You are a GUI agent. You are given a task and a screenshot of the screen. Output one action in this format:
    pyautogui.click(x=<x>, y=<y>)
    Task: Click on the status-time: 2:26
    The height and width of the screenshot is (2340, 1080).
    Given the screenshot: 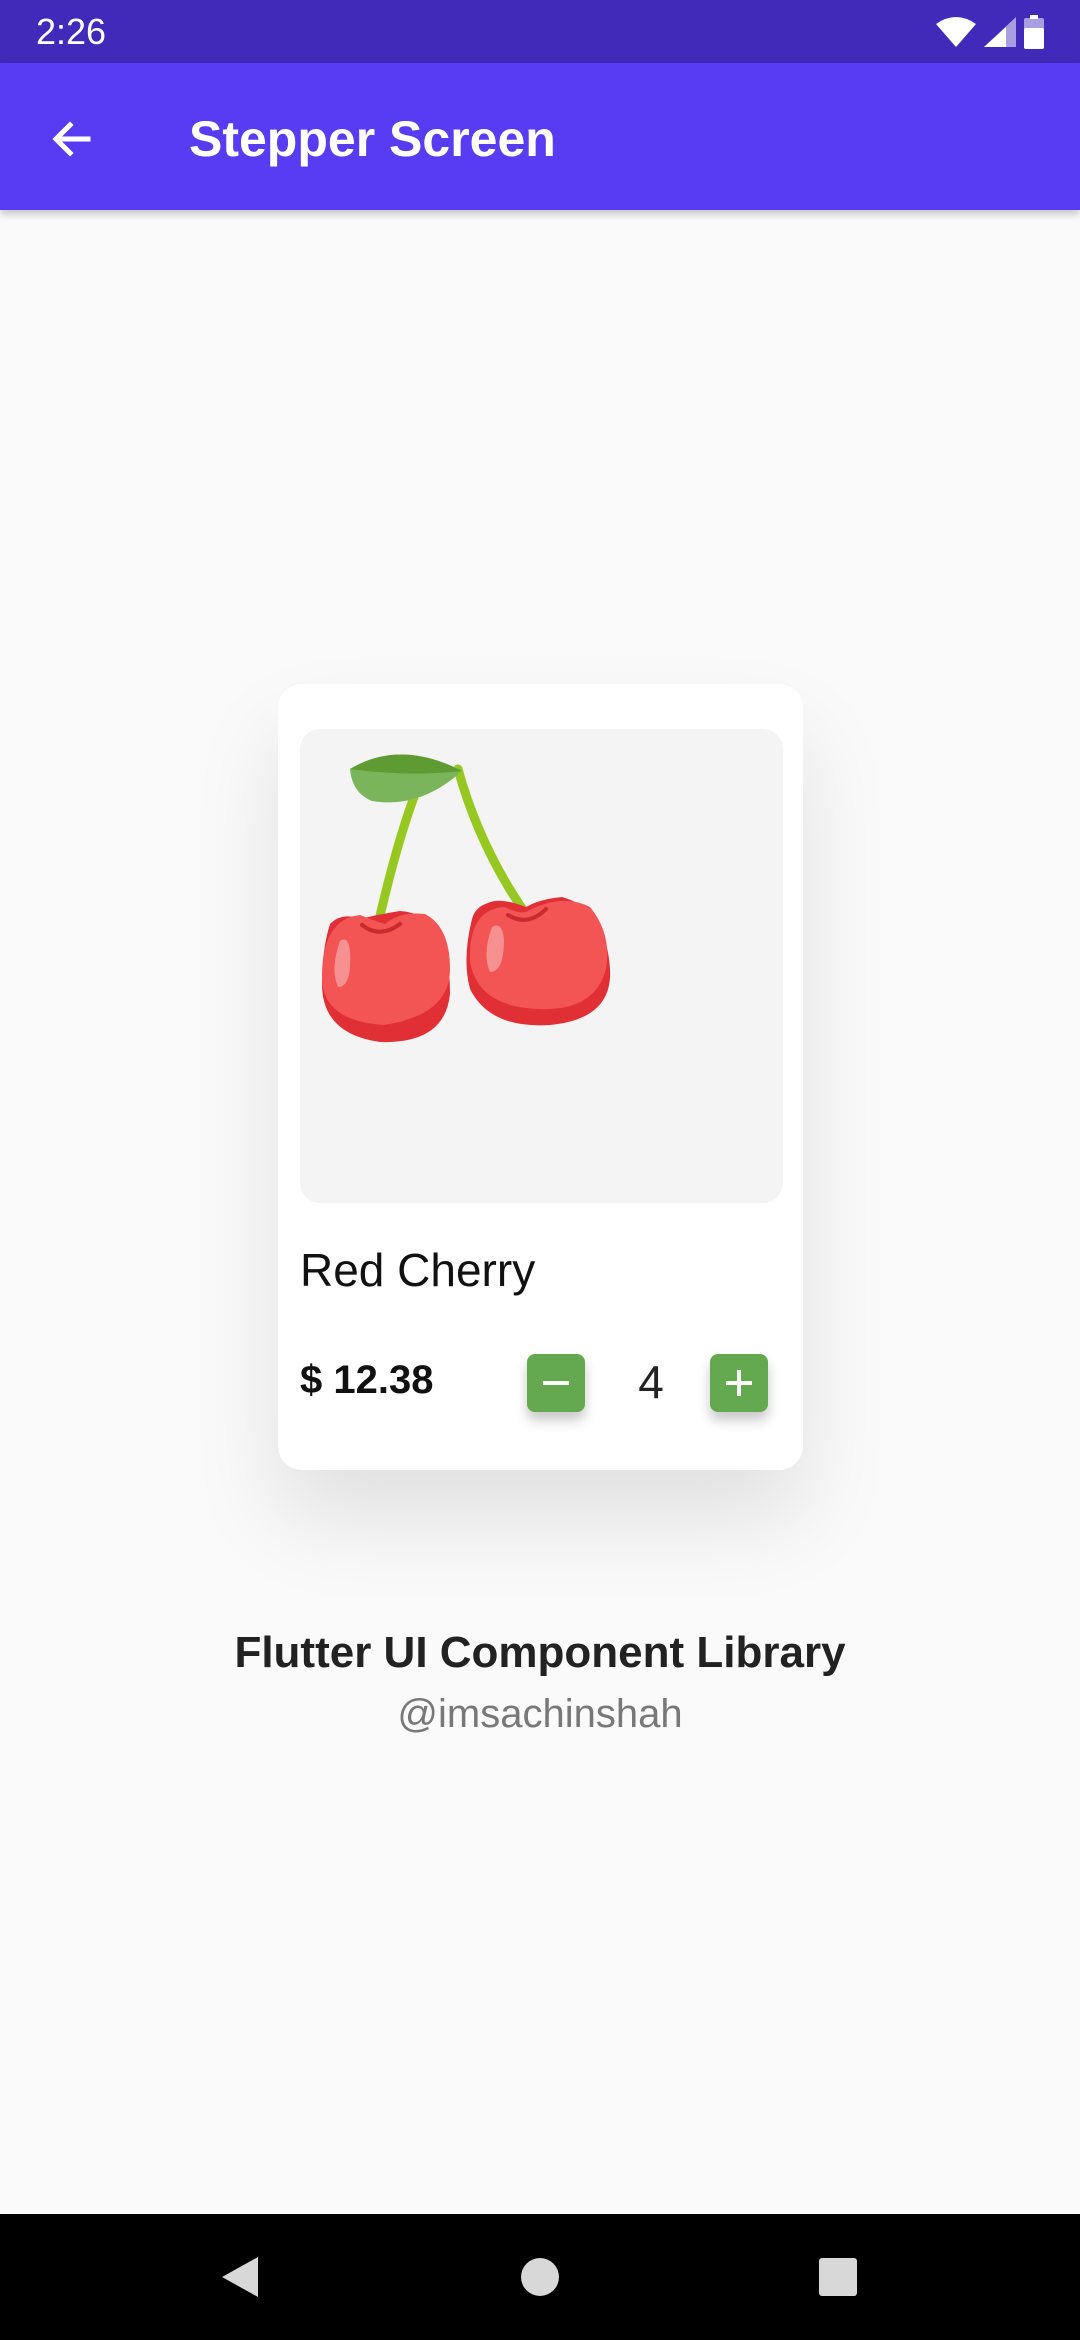 What is the action you would take?
    pyautogui.click(x=71, y=31)
    